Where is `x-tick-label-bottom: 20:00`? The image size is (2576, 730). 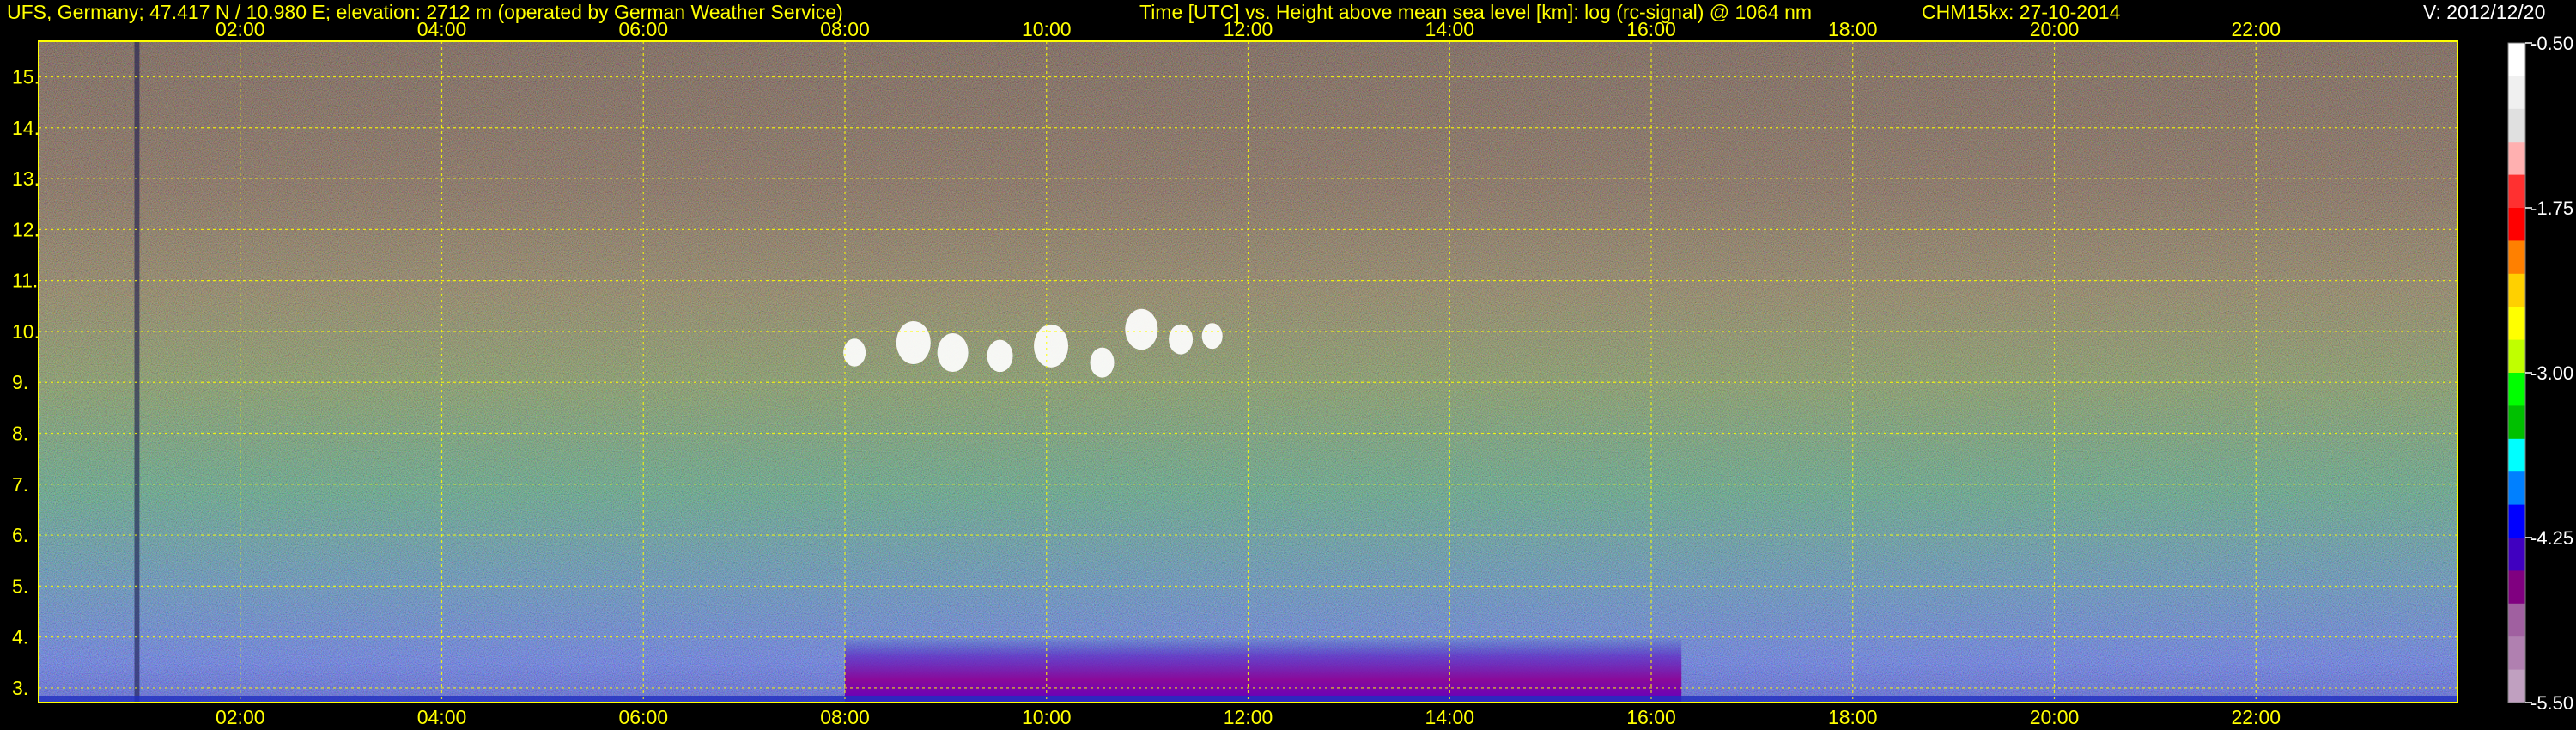
x-tick-label-bottom: 20:00 is located at coordinates (2055, 717).